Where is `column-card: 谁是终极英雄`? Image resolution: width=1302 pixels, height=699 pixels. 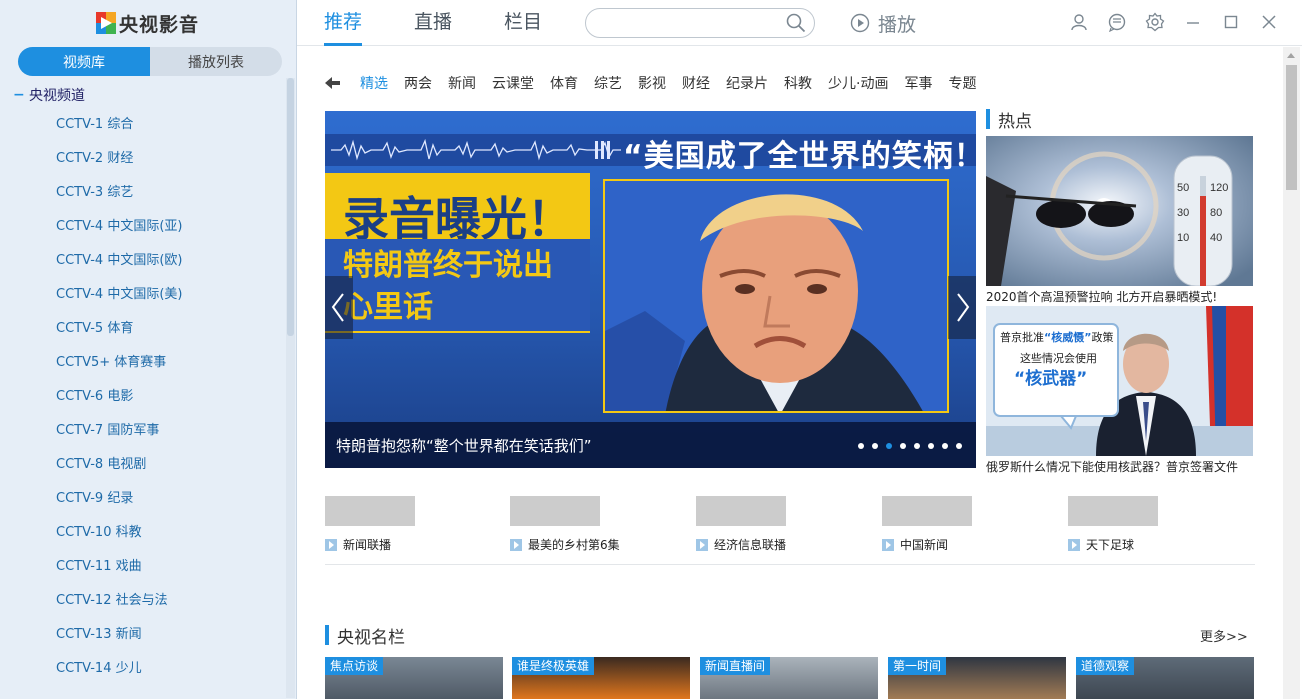 column-card: 谁是终极英雄 is located at coordinates (601, 678).